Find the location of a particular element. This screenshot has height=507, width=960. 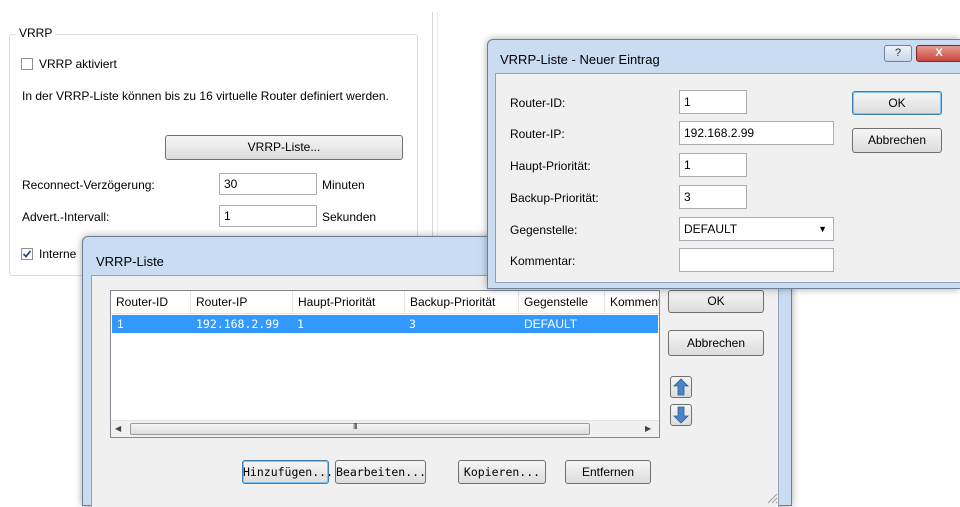

gegenstelle-select: DEFAULT ▼ is located at coordinates (756, 229).